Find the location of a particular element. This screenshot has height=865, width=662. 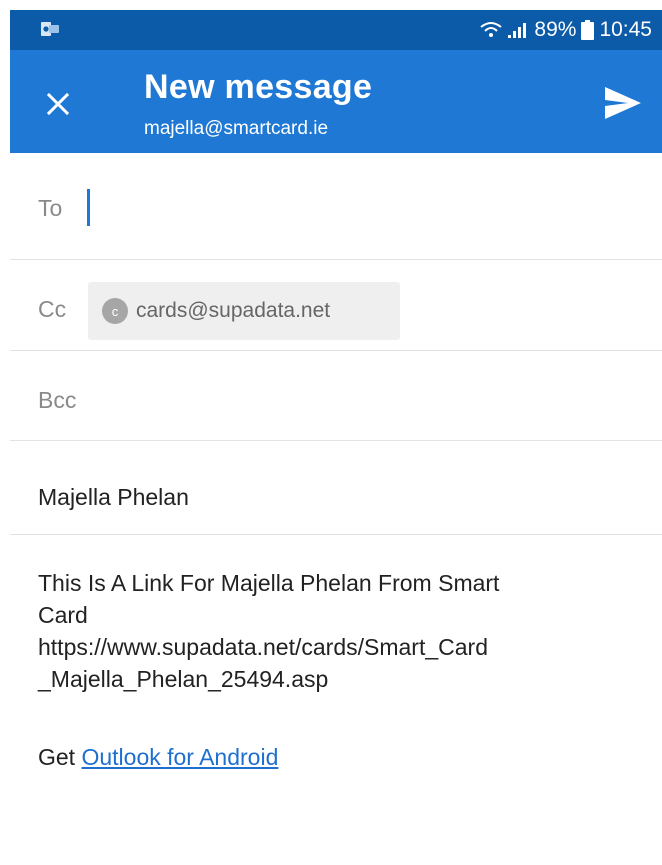

text-cursor is located at coordinates (88, 207).